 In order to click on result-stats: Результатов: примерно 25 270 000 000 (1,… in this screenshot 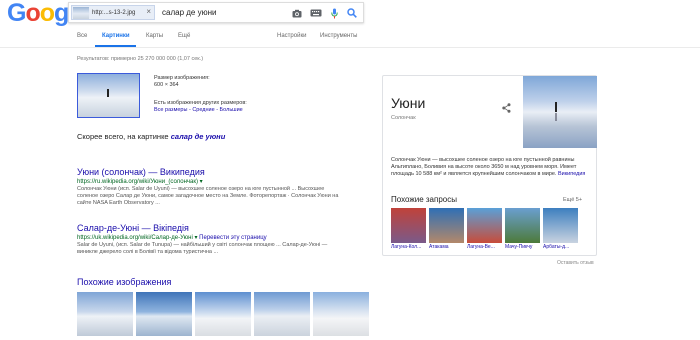, I will do `click(140, 59)`.